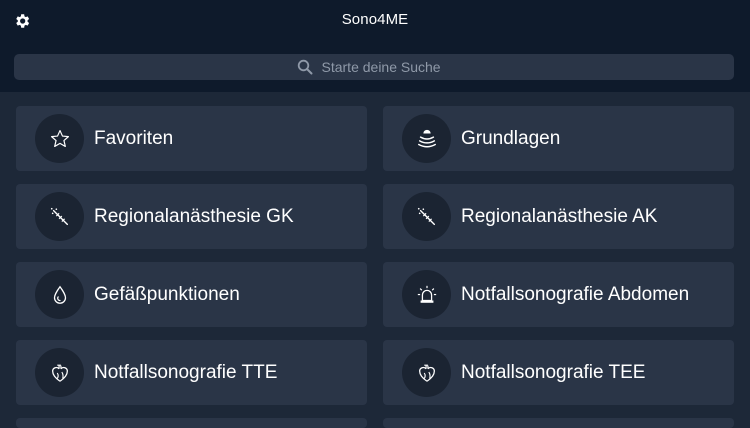 The height and width of the screenshot is (428, 750). What do you see at coordinates (304, 67) in the screenshot?
I see `search-icon` at bounding box center [304, 67].